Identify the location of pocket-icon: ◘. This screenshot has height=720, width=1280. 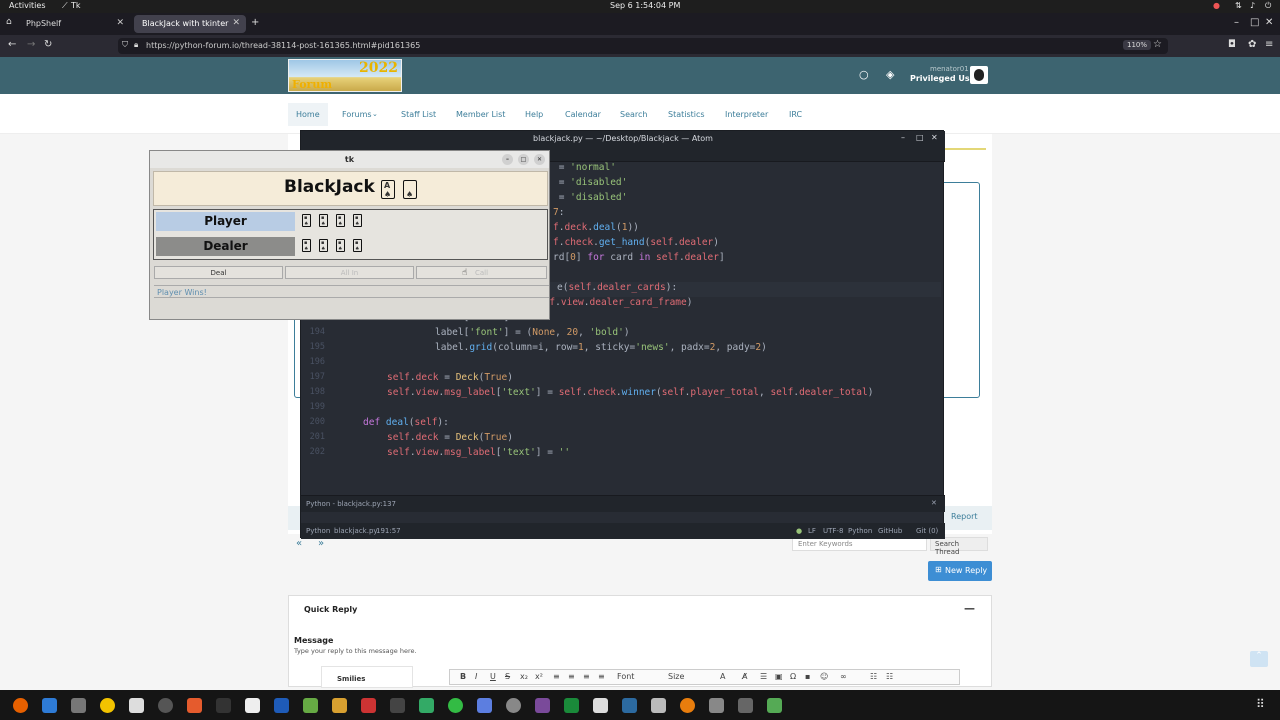
(1232, 44).